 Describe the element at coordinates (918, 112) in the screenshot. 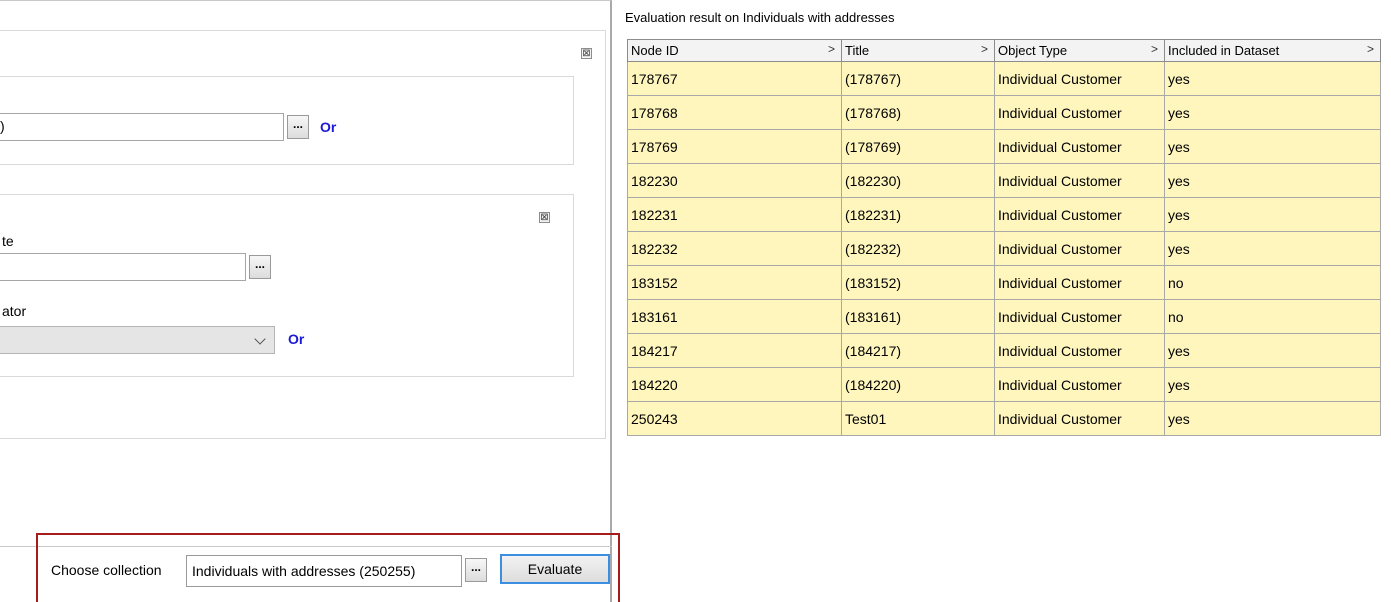

I see `title-cell: (178768)` at that location.